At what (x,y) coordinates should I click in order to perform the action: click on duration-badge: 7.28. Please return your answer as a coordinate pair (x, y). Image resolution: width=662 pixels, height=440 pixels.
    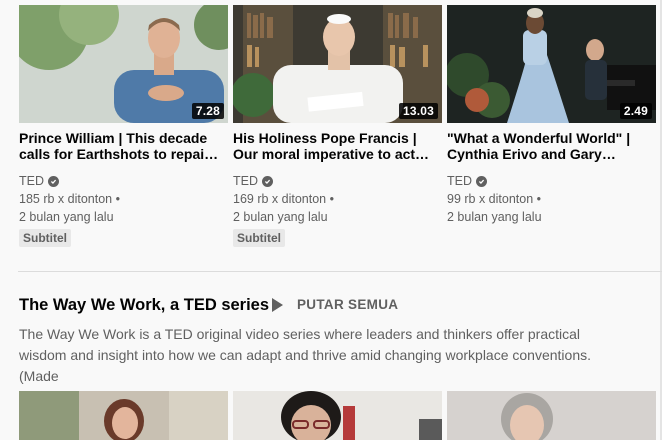
    Looking at the image, I should click on (207, 111).